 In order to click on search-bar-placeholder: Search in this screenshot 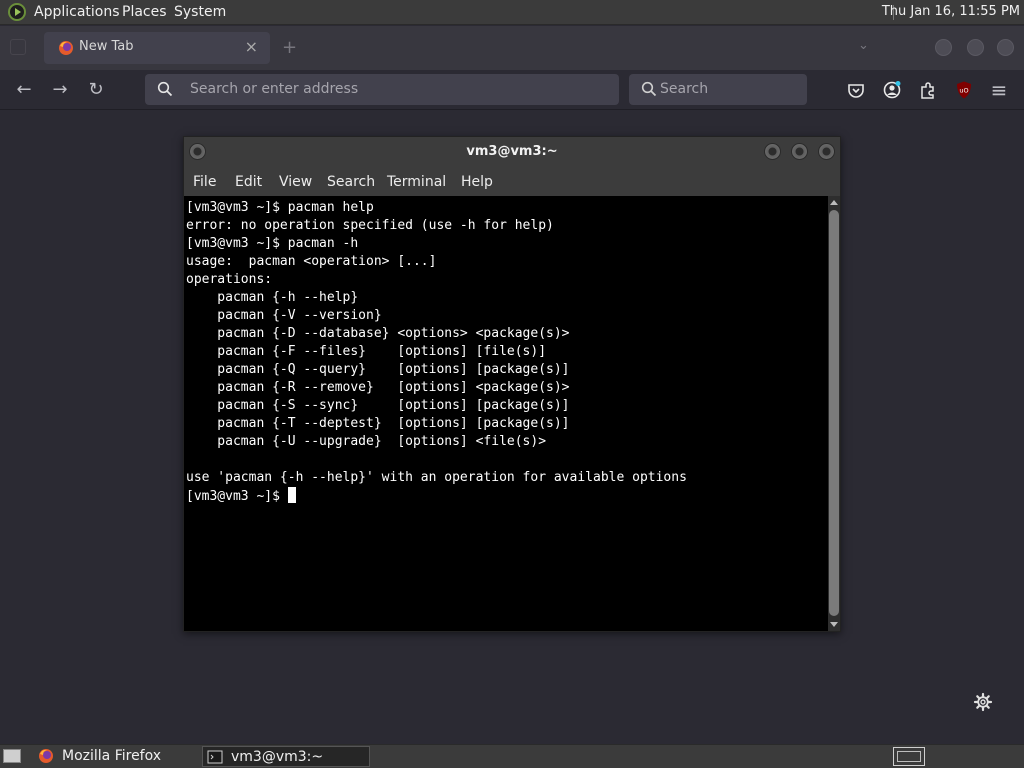, I will do `click(684, 89)`.